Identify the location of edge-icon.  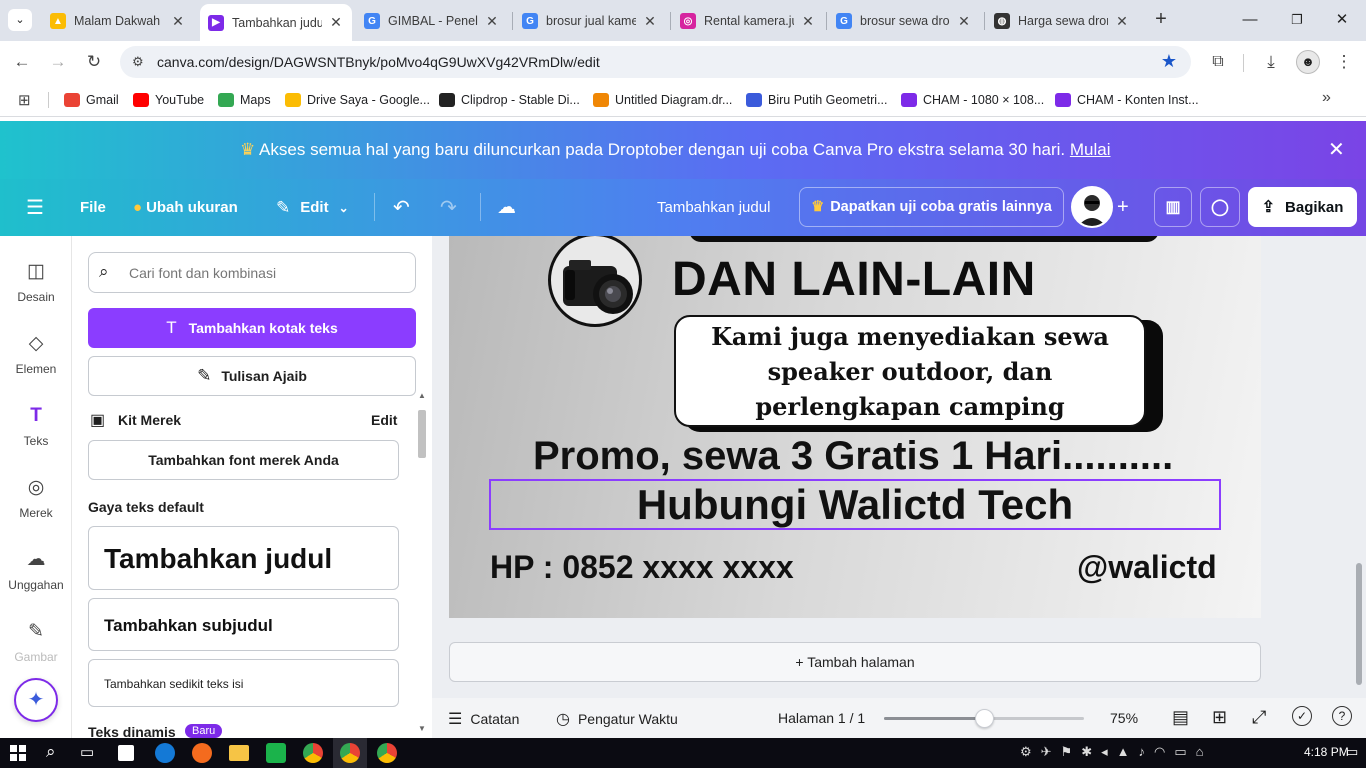
(165, 753).